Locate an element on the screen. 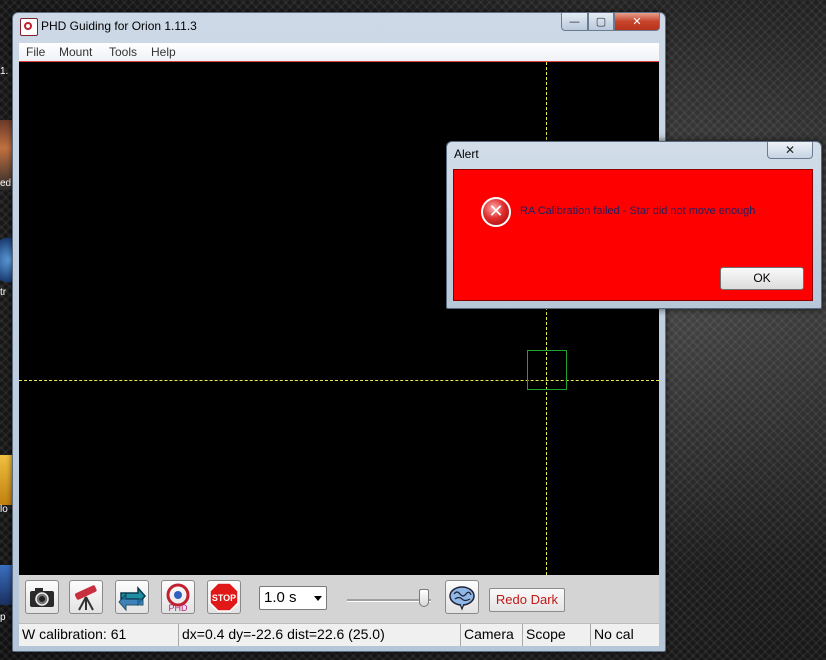 This screenshot has width=826, height=660. menu-bar: File Mount Tools Help is located at coordinates (339, 52).